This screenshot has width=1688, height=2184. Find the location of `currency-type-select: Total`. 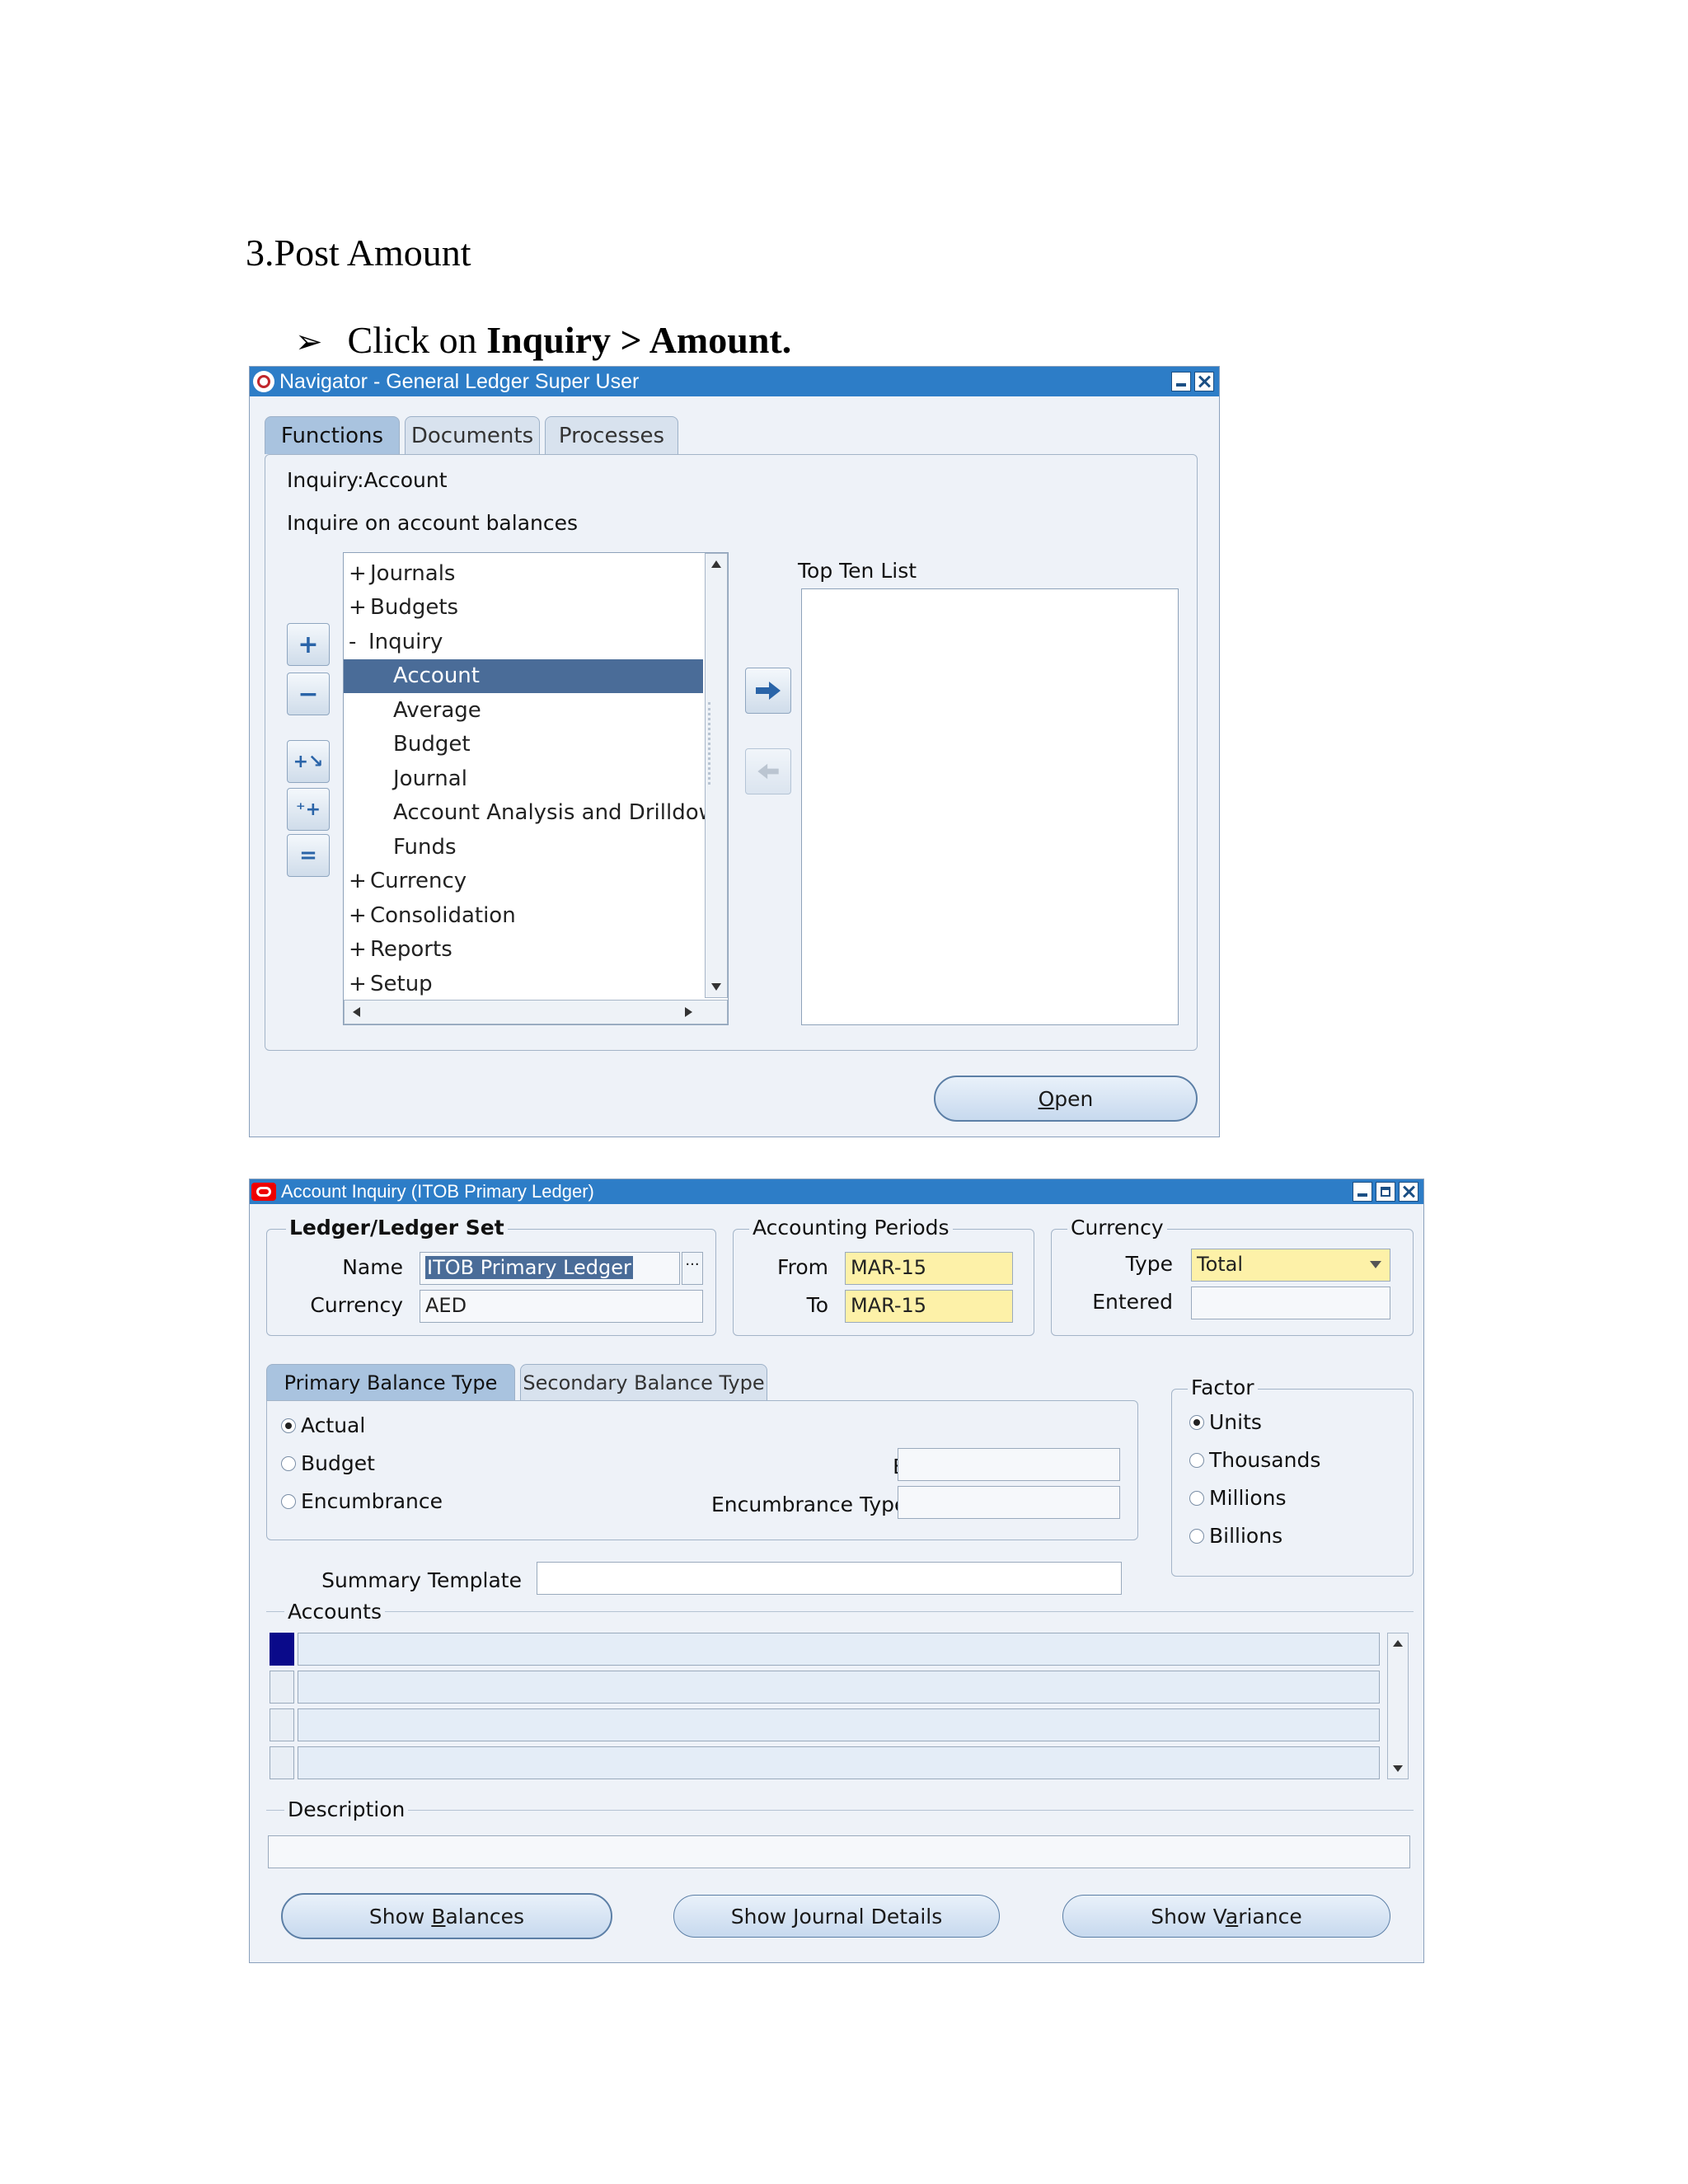

currency-type-select: Total is located at coordinates (1290, 1265).